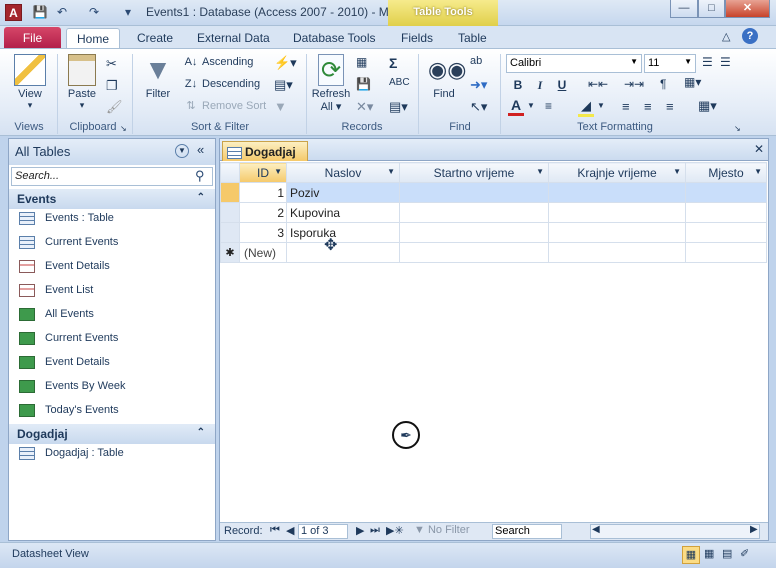 The image size is (776, 568). Describe the element at coordinates (343, 232) in the screenshot. I see `cell-naslov: Isporuka` at that location.